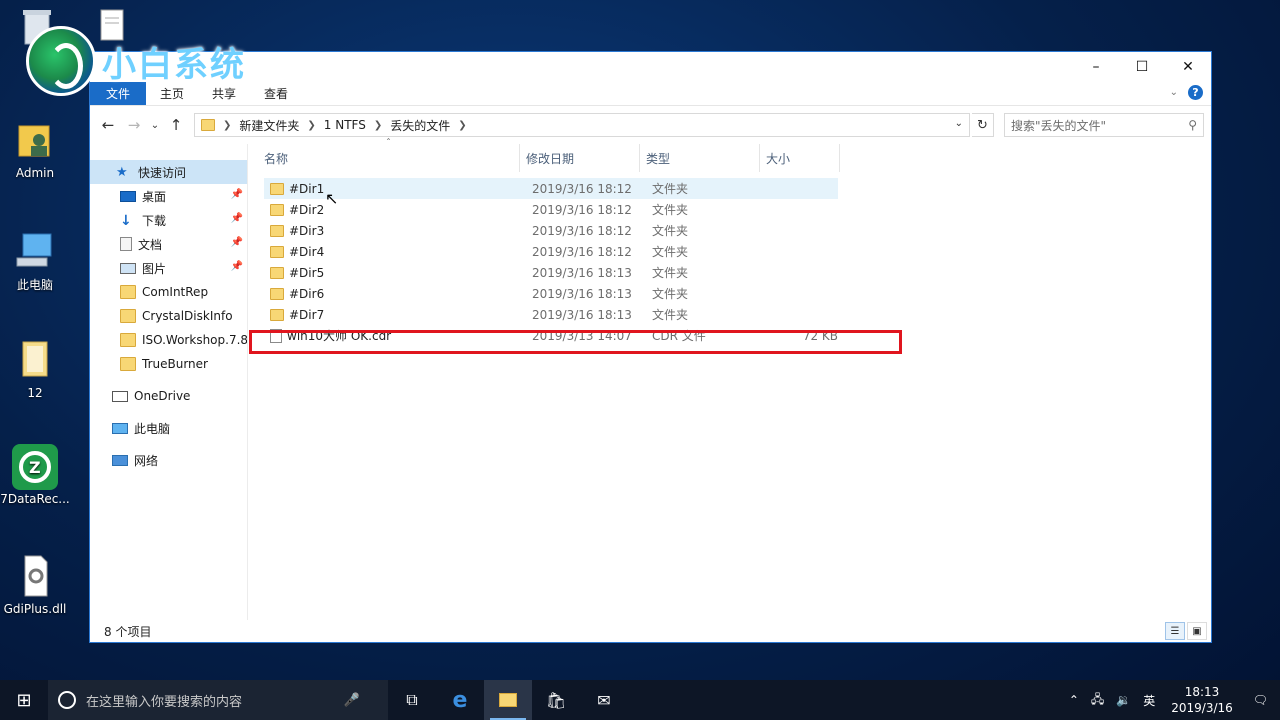 The width and height of the screenshot is (1280, 720). I want to click on task-view-icon: ⧉, so click(412, 700).